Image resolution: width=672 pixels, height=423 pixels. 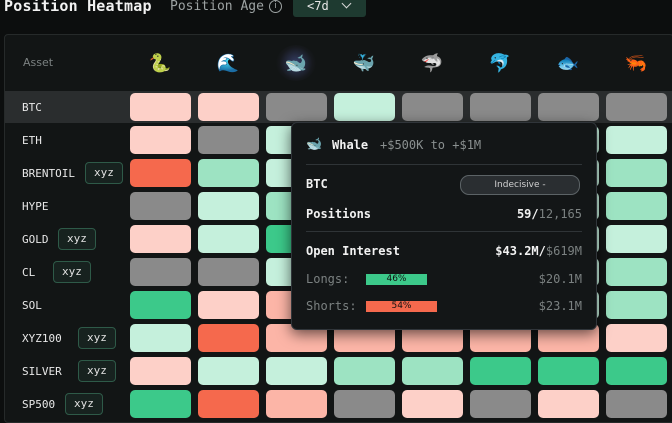 What do you see at coordinates (560, 279) in the screenshot?
I see `longs-value: $20.1M` at bounding box center [560, 279].